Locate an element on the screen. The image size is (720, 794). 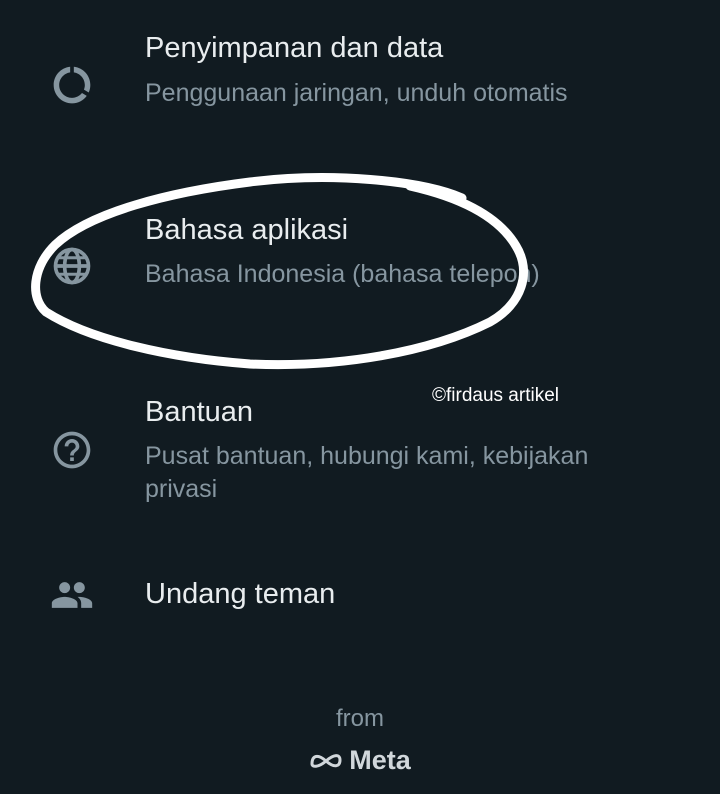
settings-item-invite-friends: Undang teman is located at coordinates (360, 600).